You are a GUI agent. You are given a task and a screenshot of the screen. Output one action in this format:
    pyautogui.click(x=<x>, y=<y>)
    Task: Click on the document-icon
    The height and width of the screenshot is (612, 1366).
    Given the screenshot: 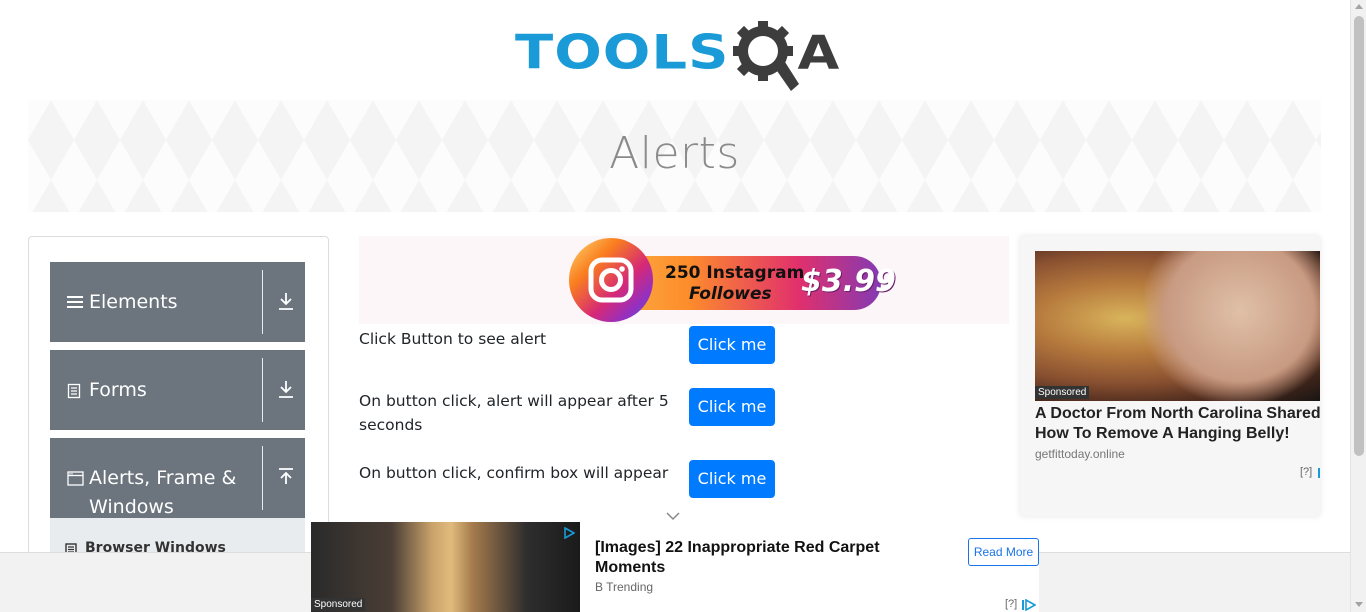 What is the action you would take?
    pyautogui.click(x=74, y=393)
    